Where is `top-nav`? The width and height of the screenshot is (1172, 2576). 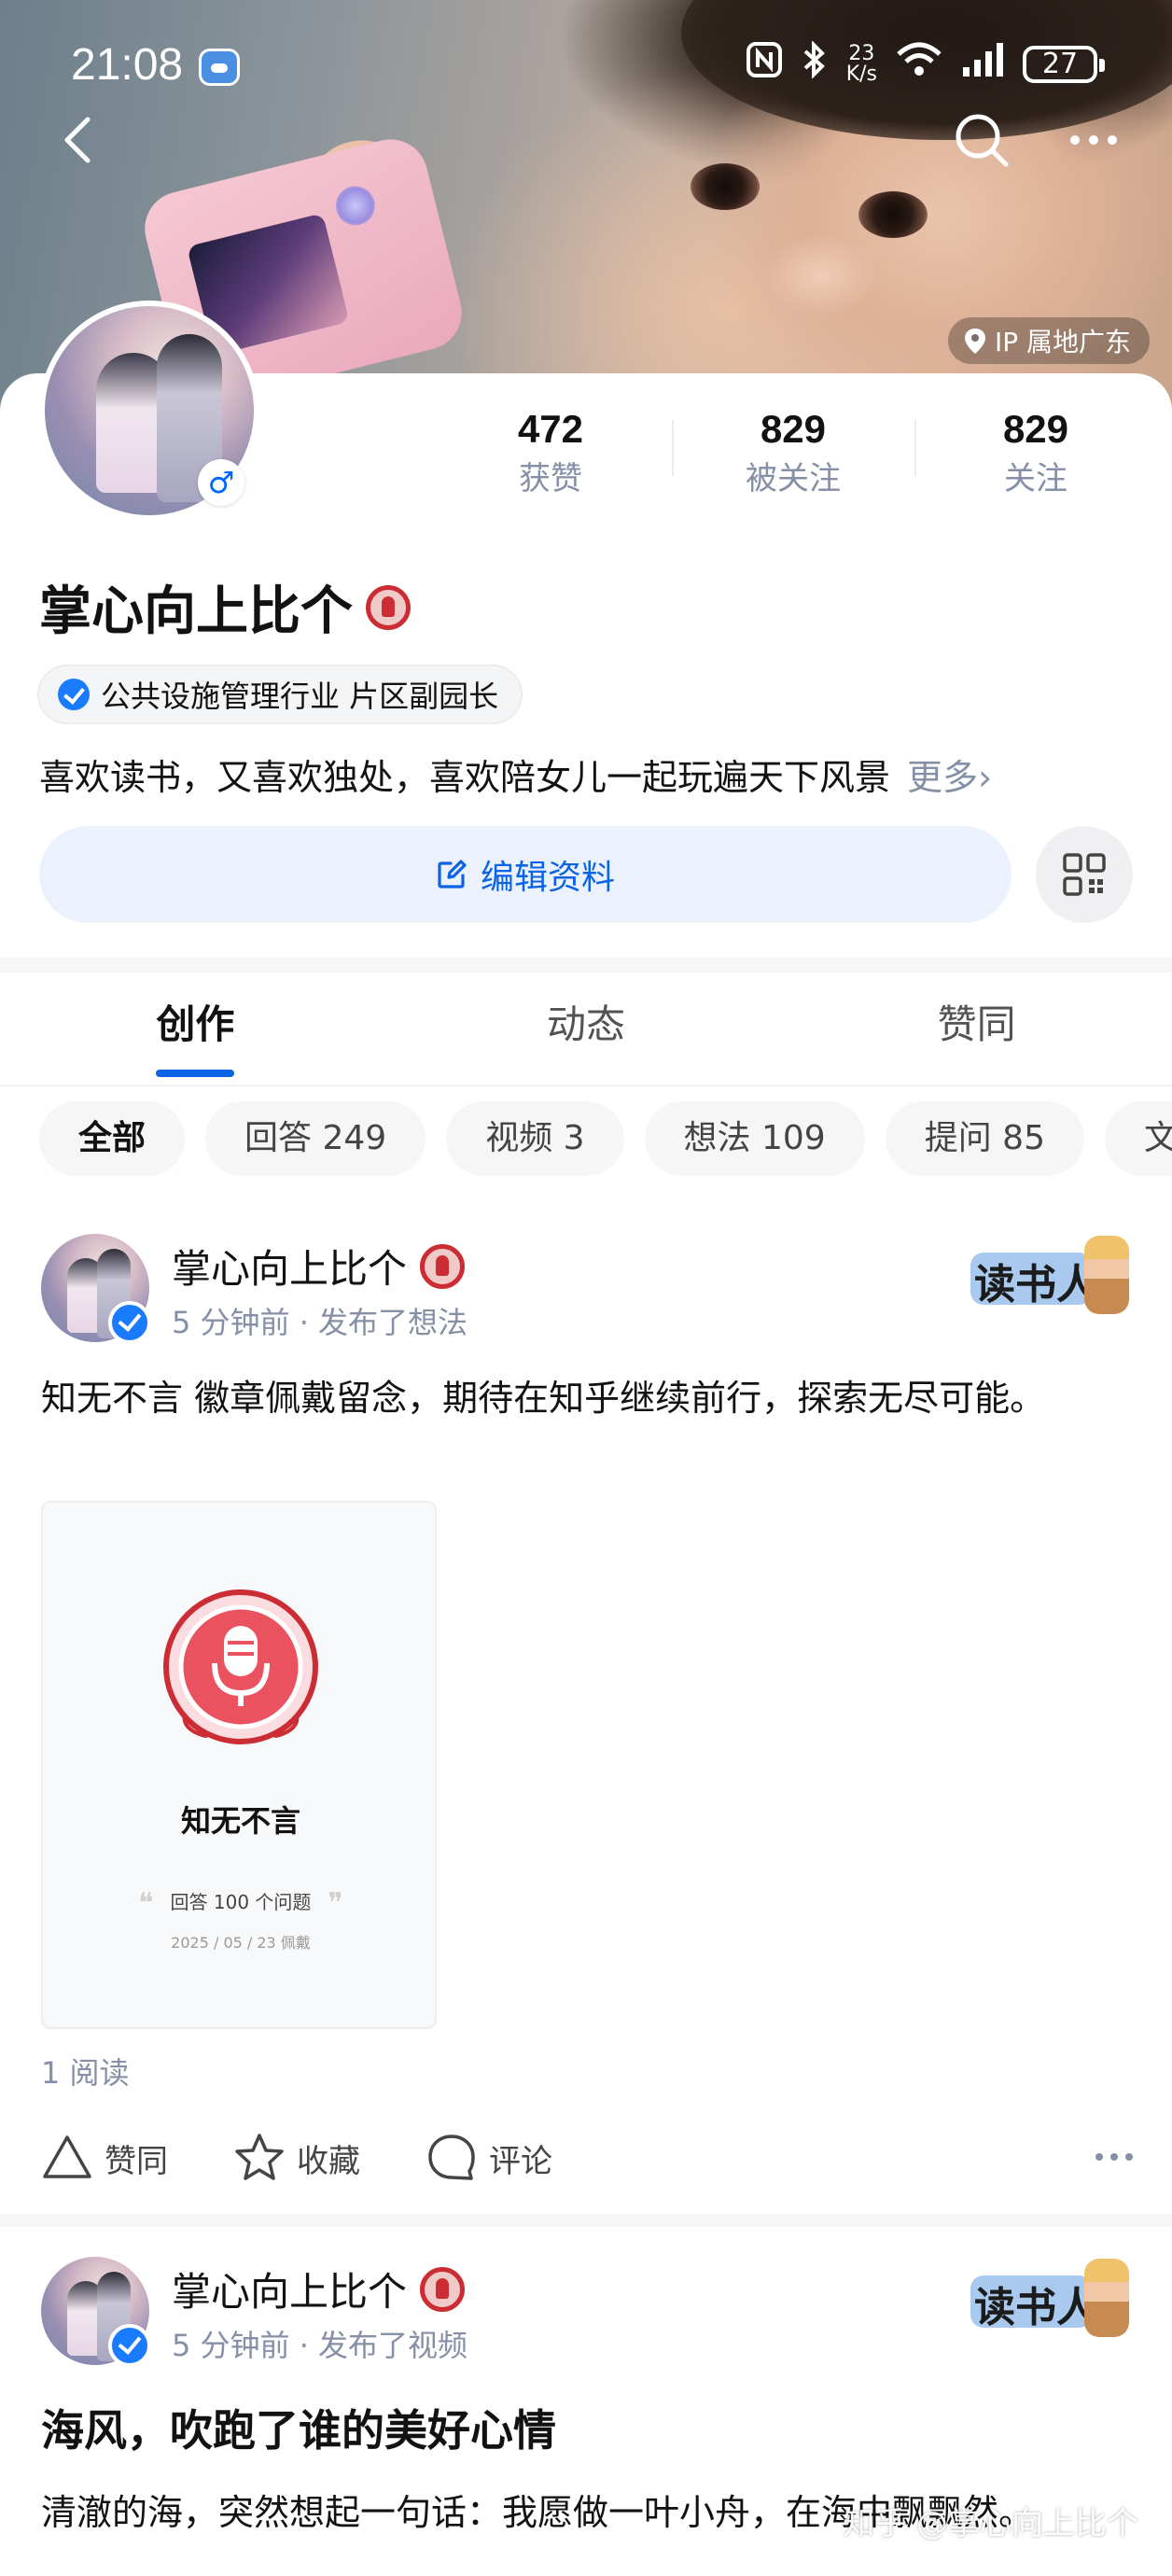
top-nav is located at coordinates (586, 140).